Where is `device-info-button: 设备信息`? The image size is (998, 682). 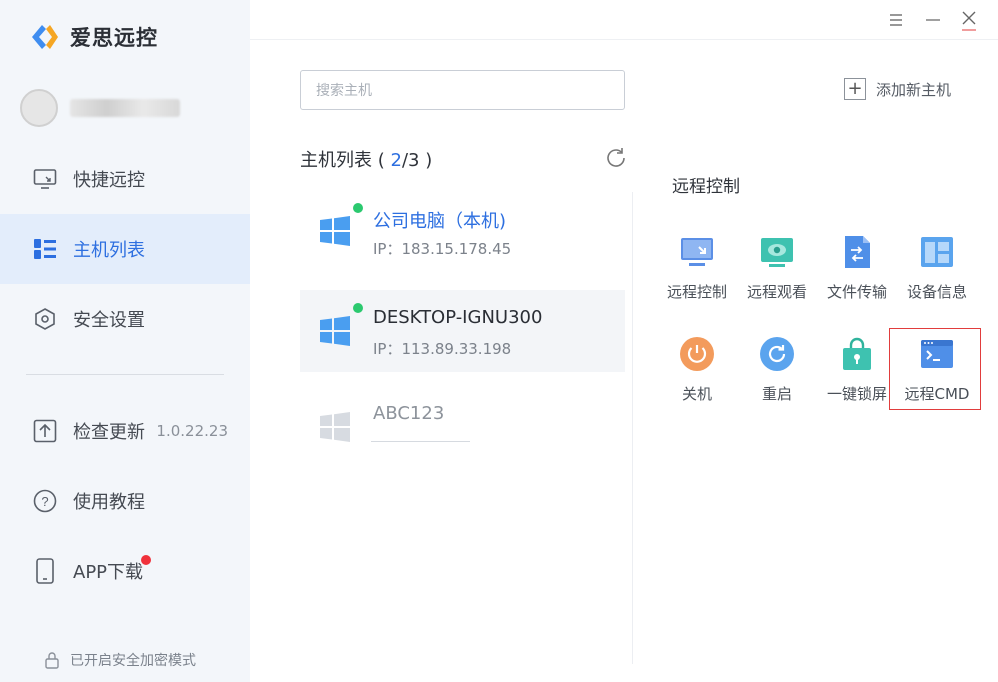 device-info-button: 设备信息 is located at coordinates (937, 279).